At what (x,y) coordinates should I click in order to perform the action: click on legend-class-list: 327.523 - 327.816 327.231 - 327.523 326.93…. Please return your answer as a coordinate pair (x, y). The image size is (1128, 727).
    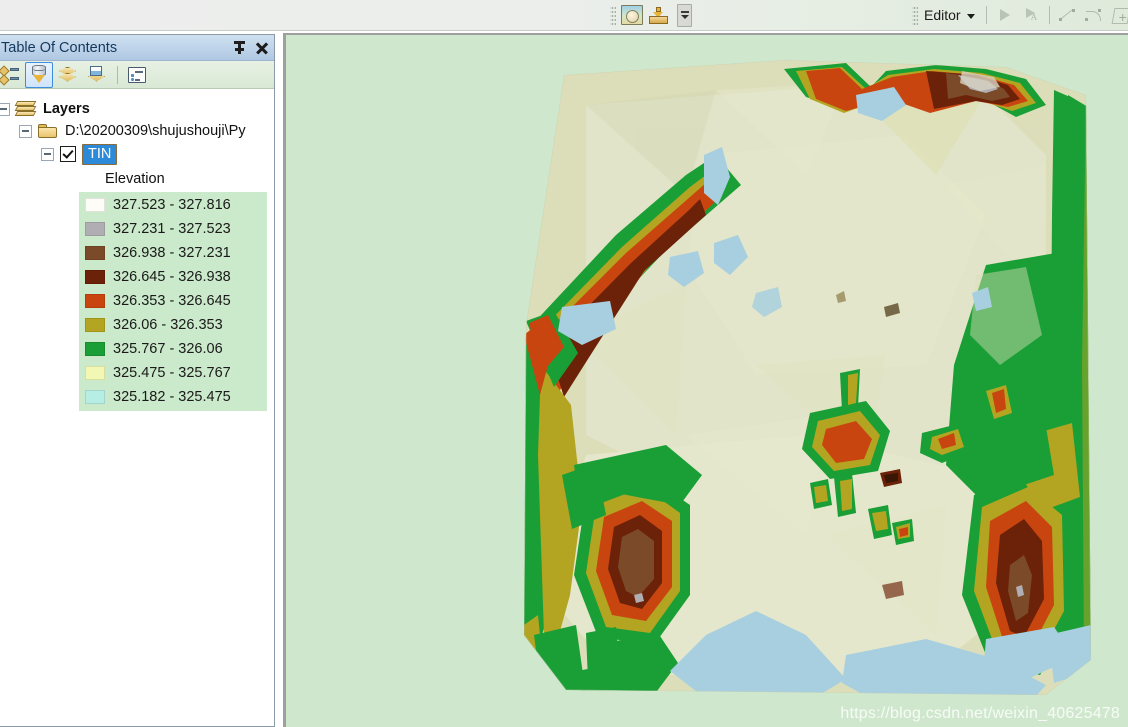
    Looking at the image, I should click on (173, 301).